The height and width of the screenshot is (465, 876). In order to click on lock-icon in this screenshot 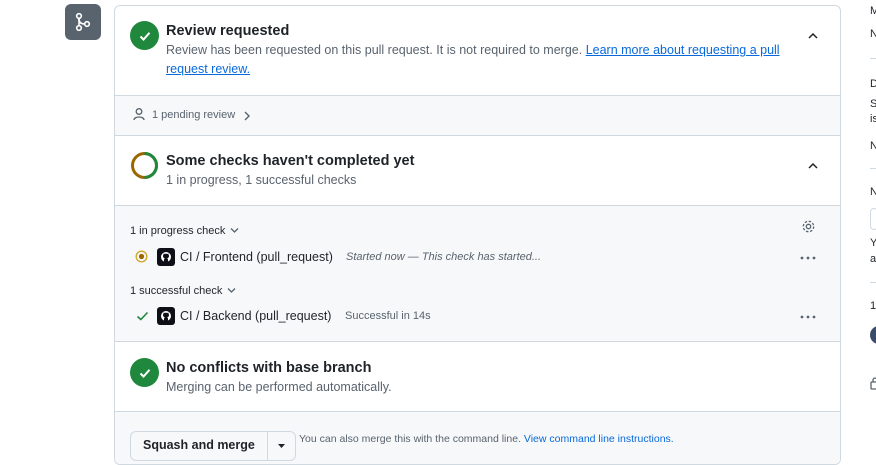, I will do `click(873, 383)`.